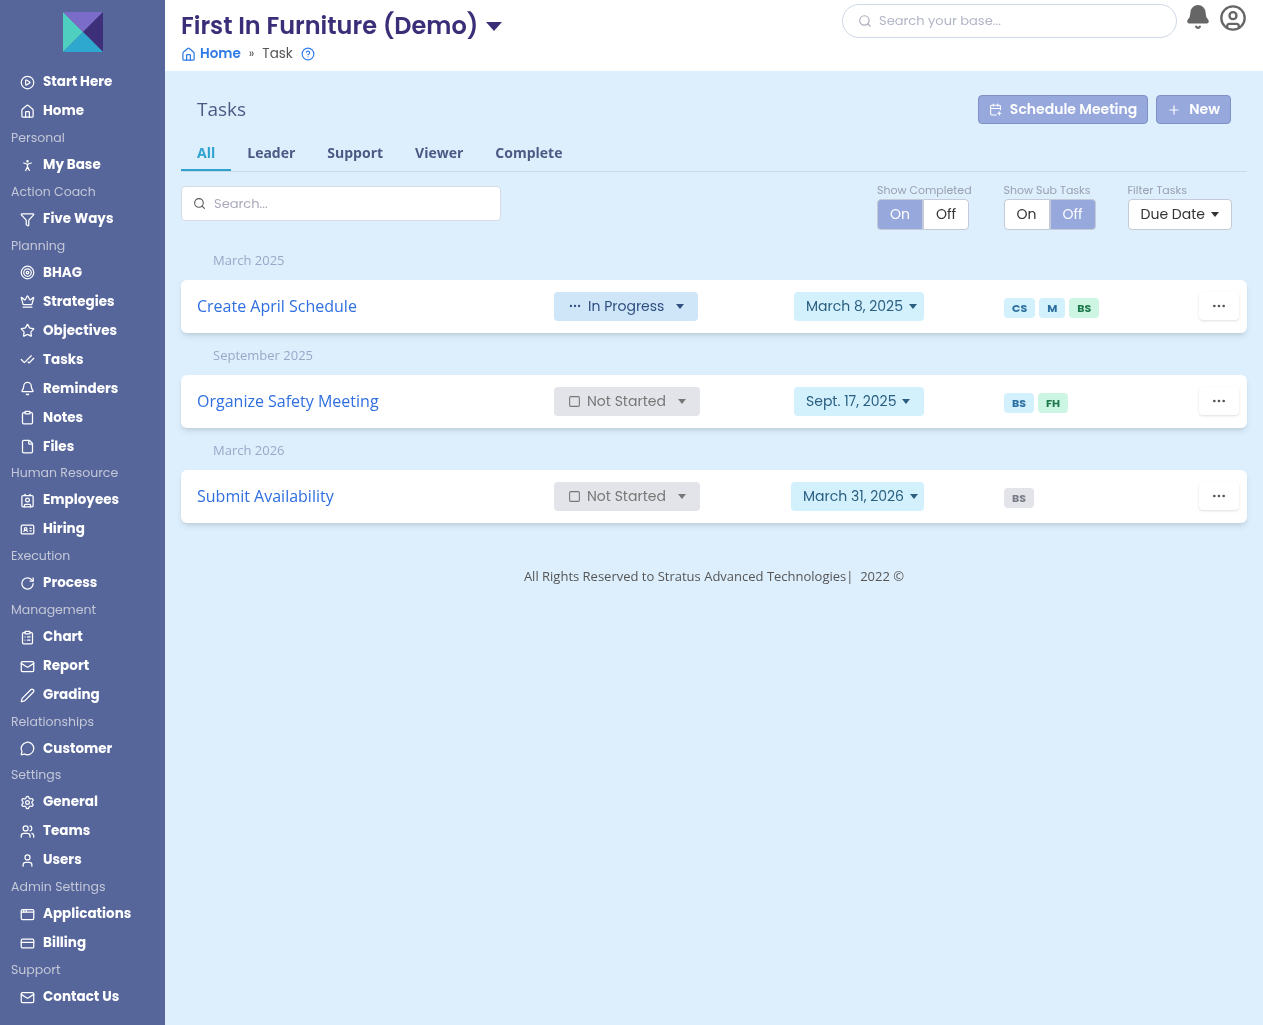  What do you see at coordinates (54, 609) in the screenshot?
I see `sidebar-heading: Management` at bounding box center [54, 609].